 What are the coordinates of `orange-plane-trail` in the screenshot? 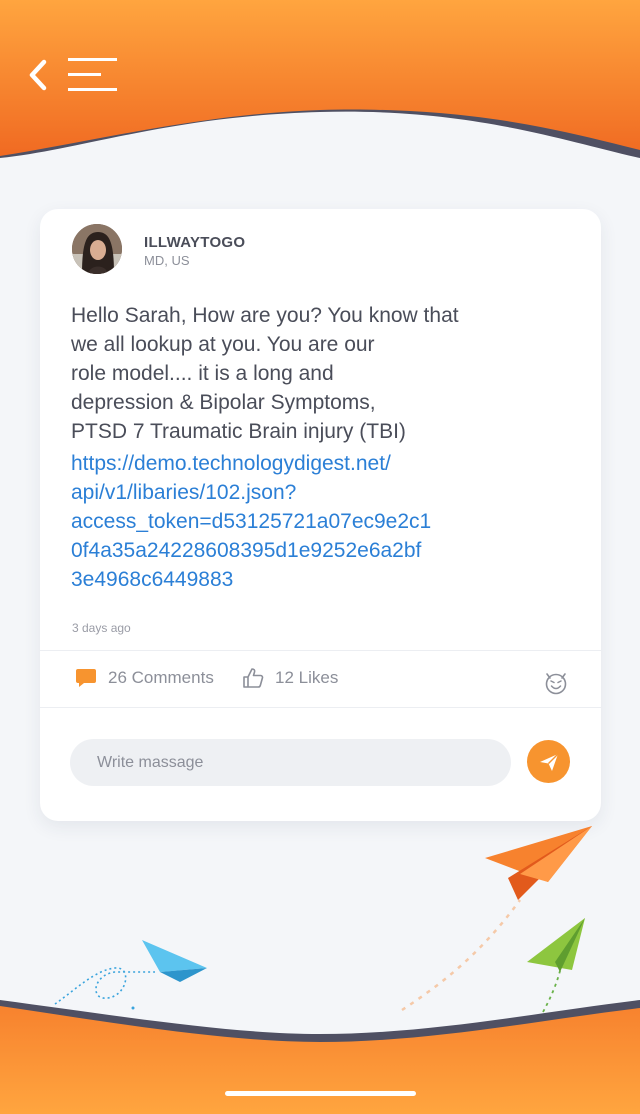 It's located at (461, 955).